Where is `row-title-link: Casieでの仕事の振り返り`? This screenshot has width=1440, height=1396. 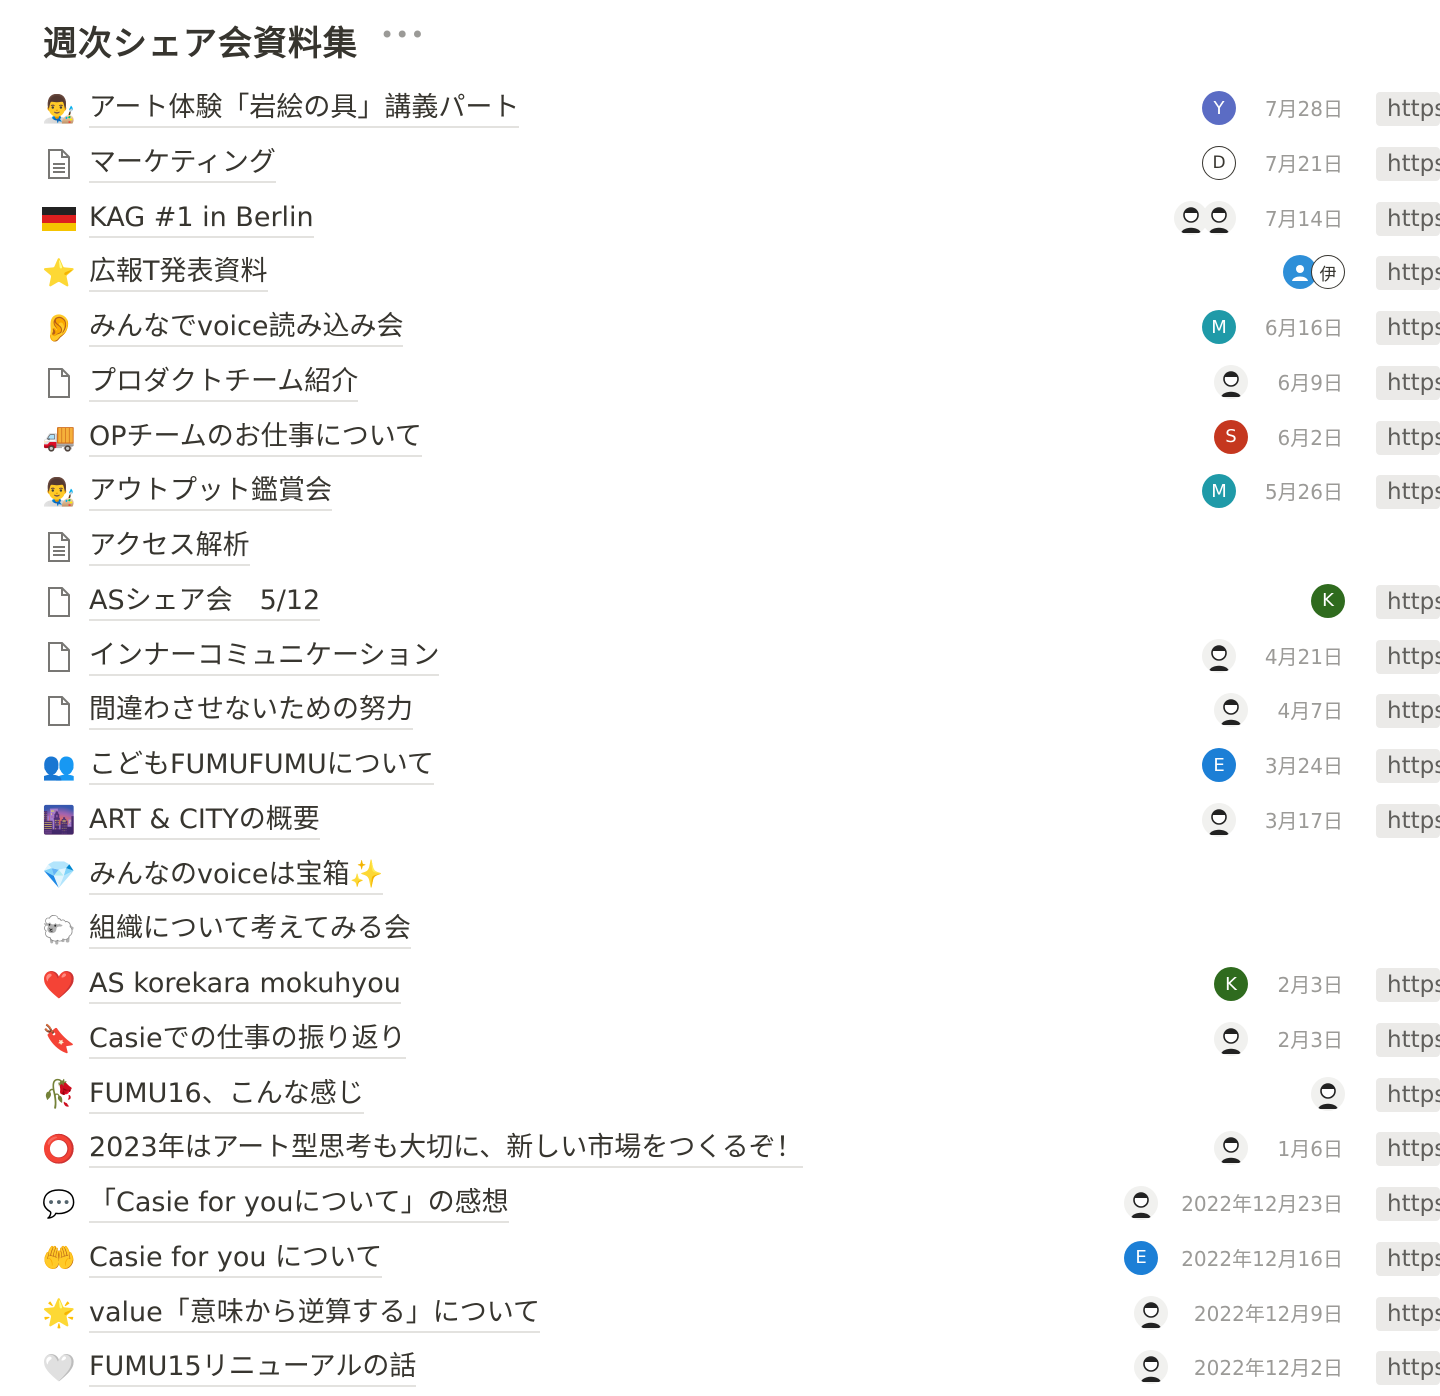
row-title-link: Casieでの仕事の振り返り is located at coordinates (247, 1040).